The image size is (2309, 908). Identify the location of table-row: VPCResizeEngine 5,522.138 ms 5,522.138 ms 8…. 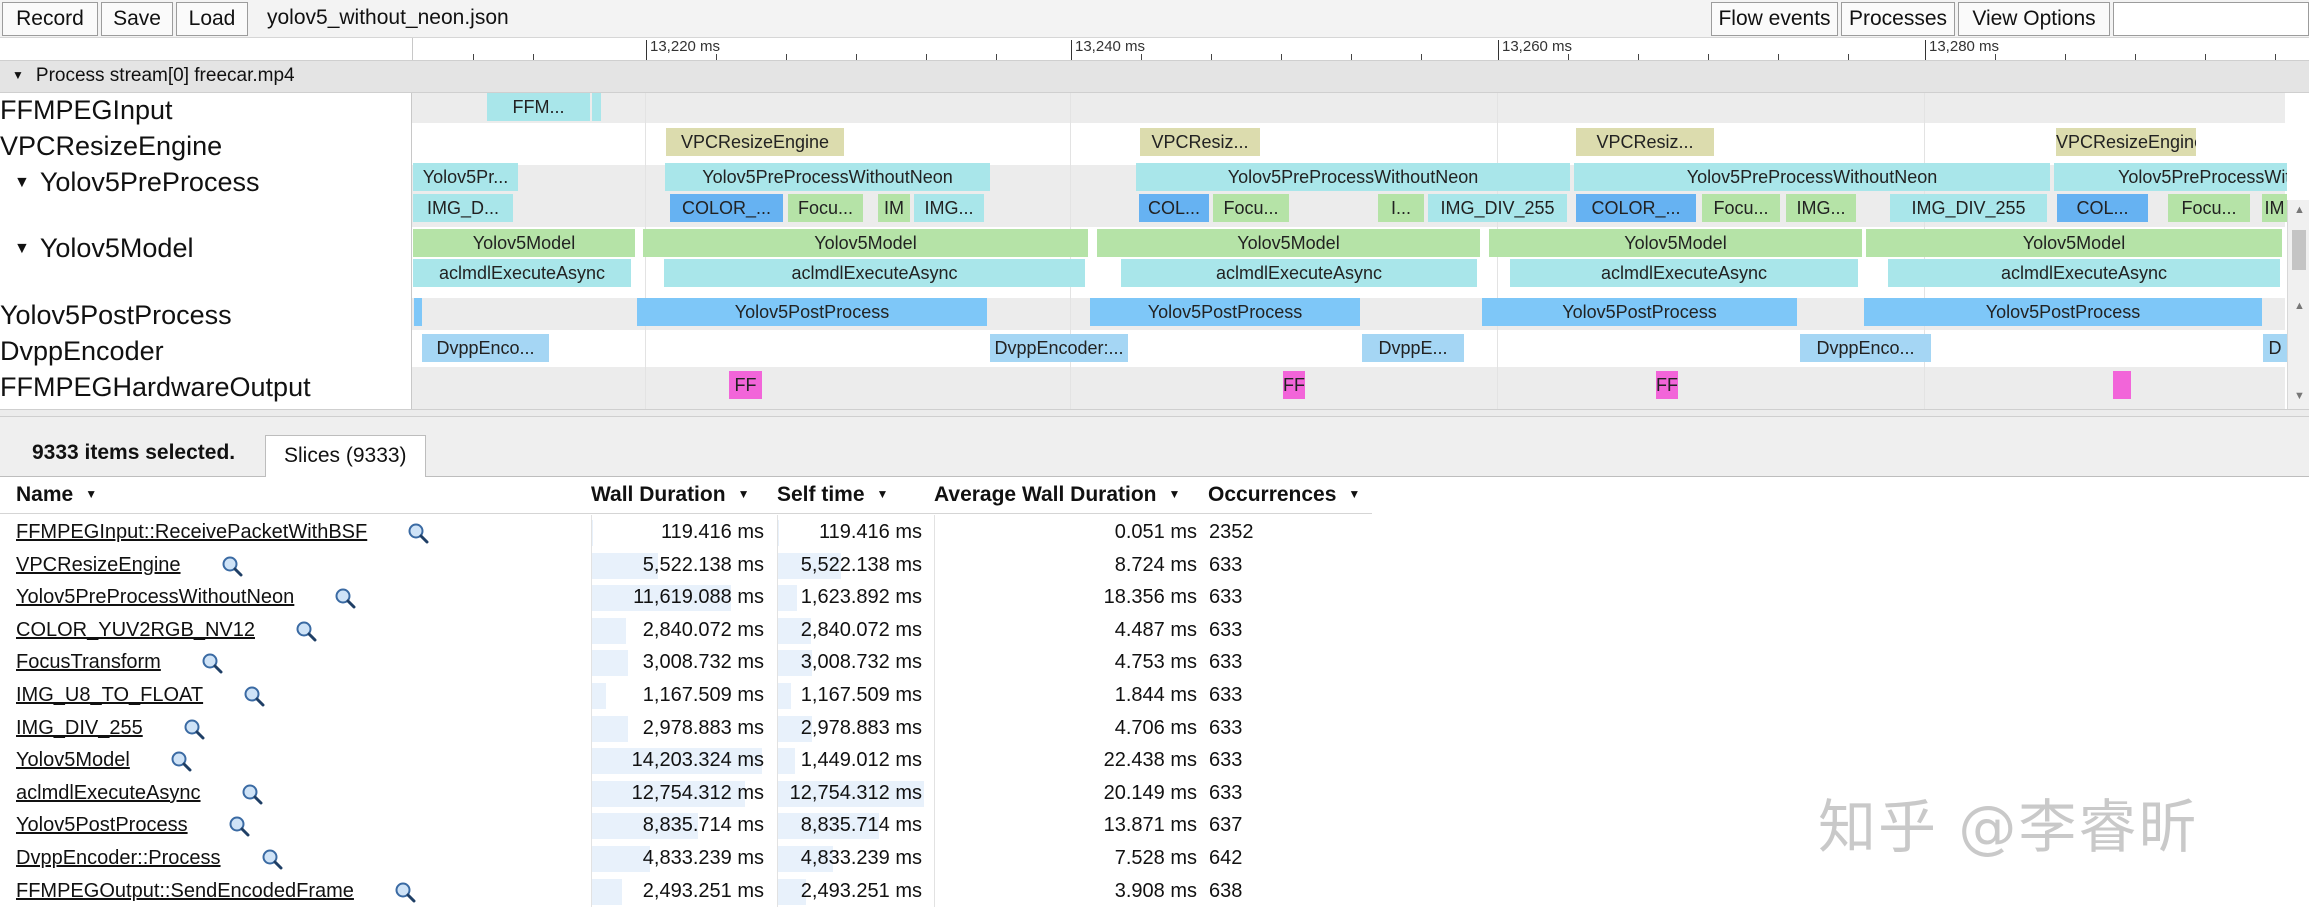
(686, 566).